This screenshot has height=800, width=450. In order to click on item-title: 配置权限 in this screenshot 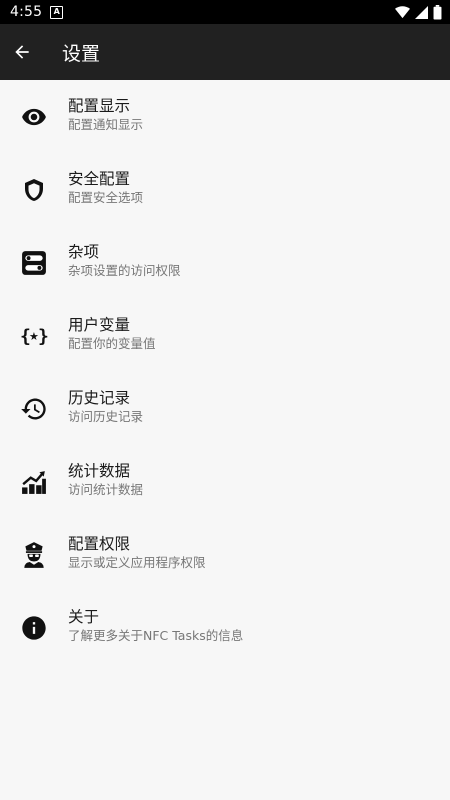, I will do `click(99, 544)`.